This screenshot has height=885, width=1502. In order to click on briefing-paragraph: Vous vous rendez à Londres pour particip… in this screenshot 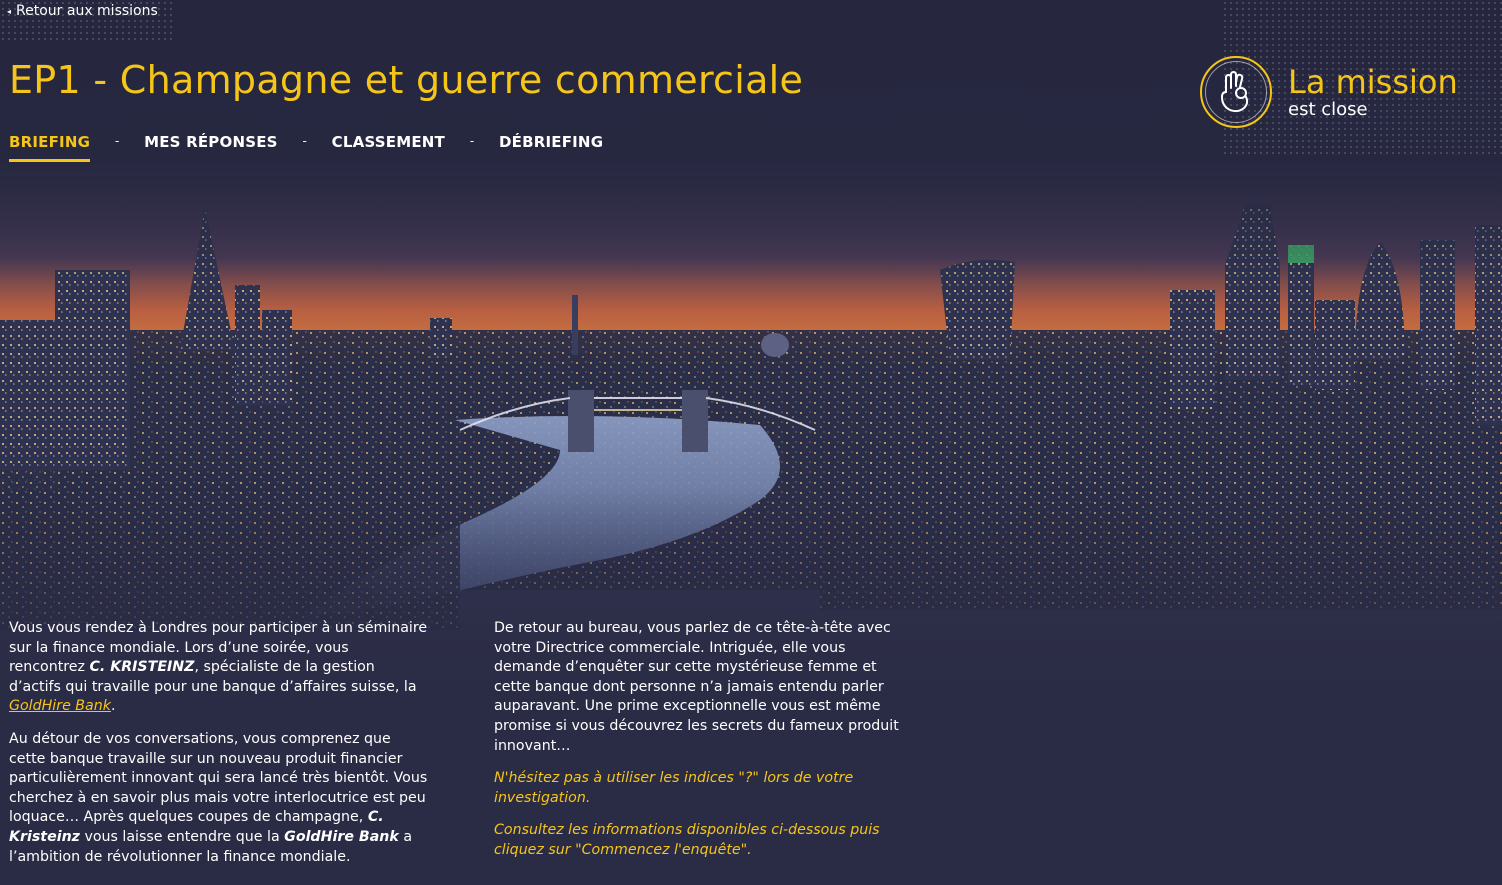, I will do `click(218, 667)`.